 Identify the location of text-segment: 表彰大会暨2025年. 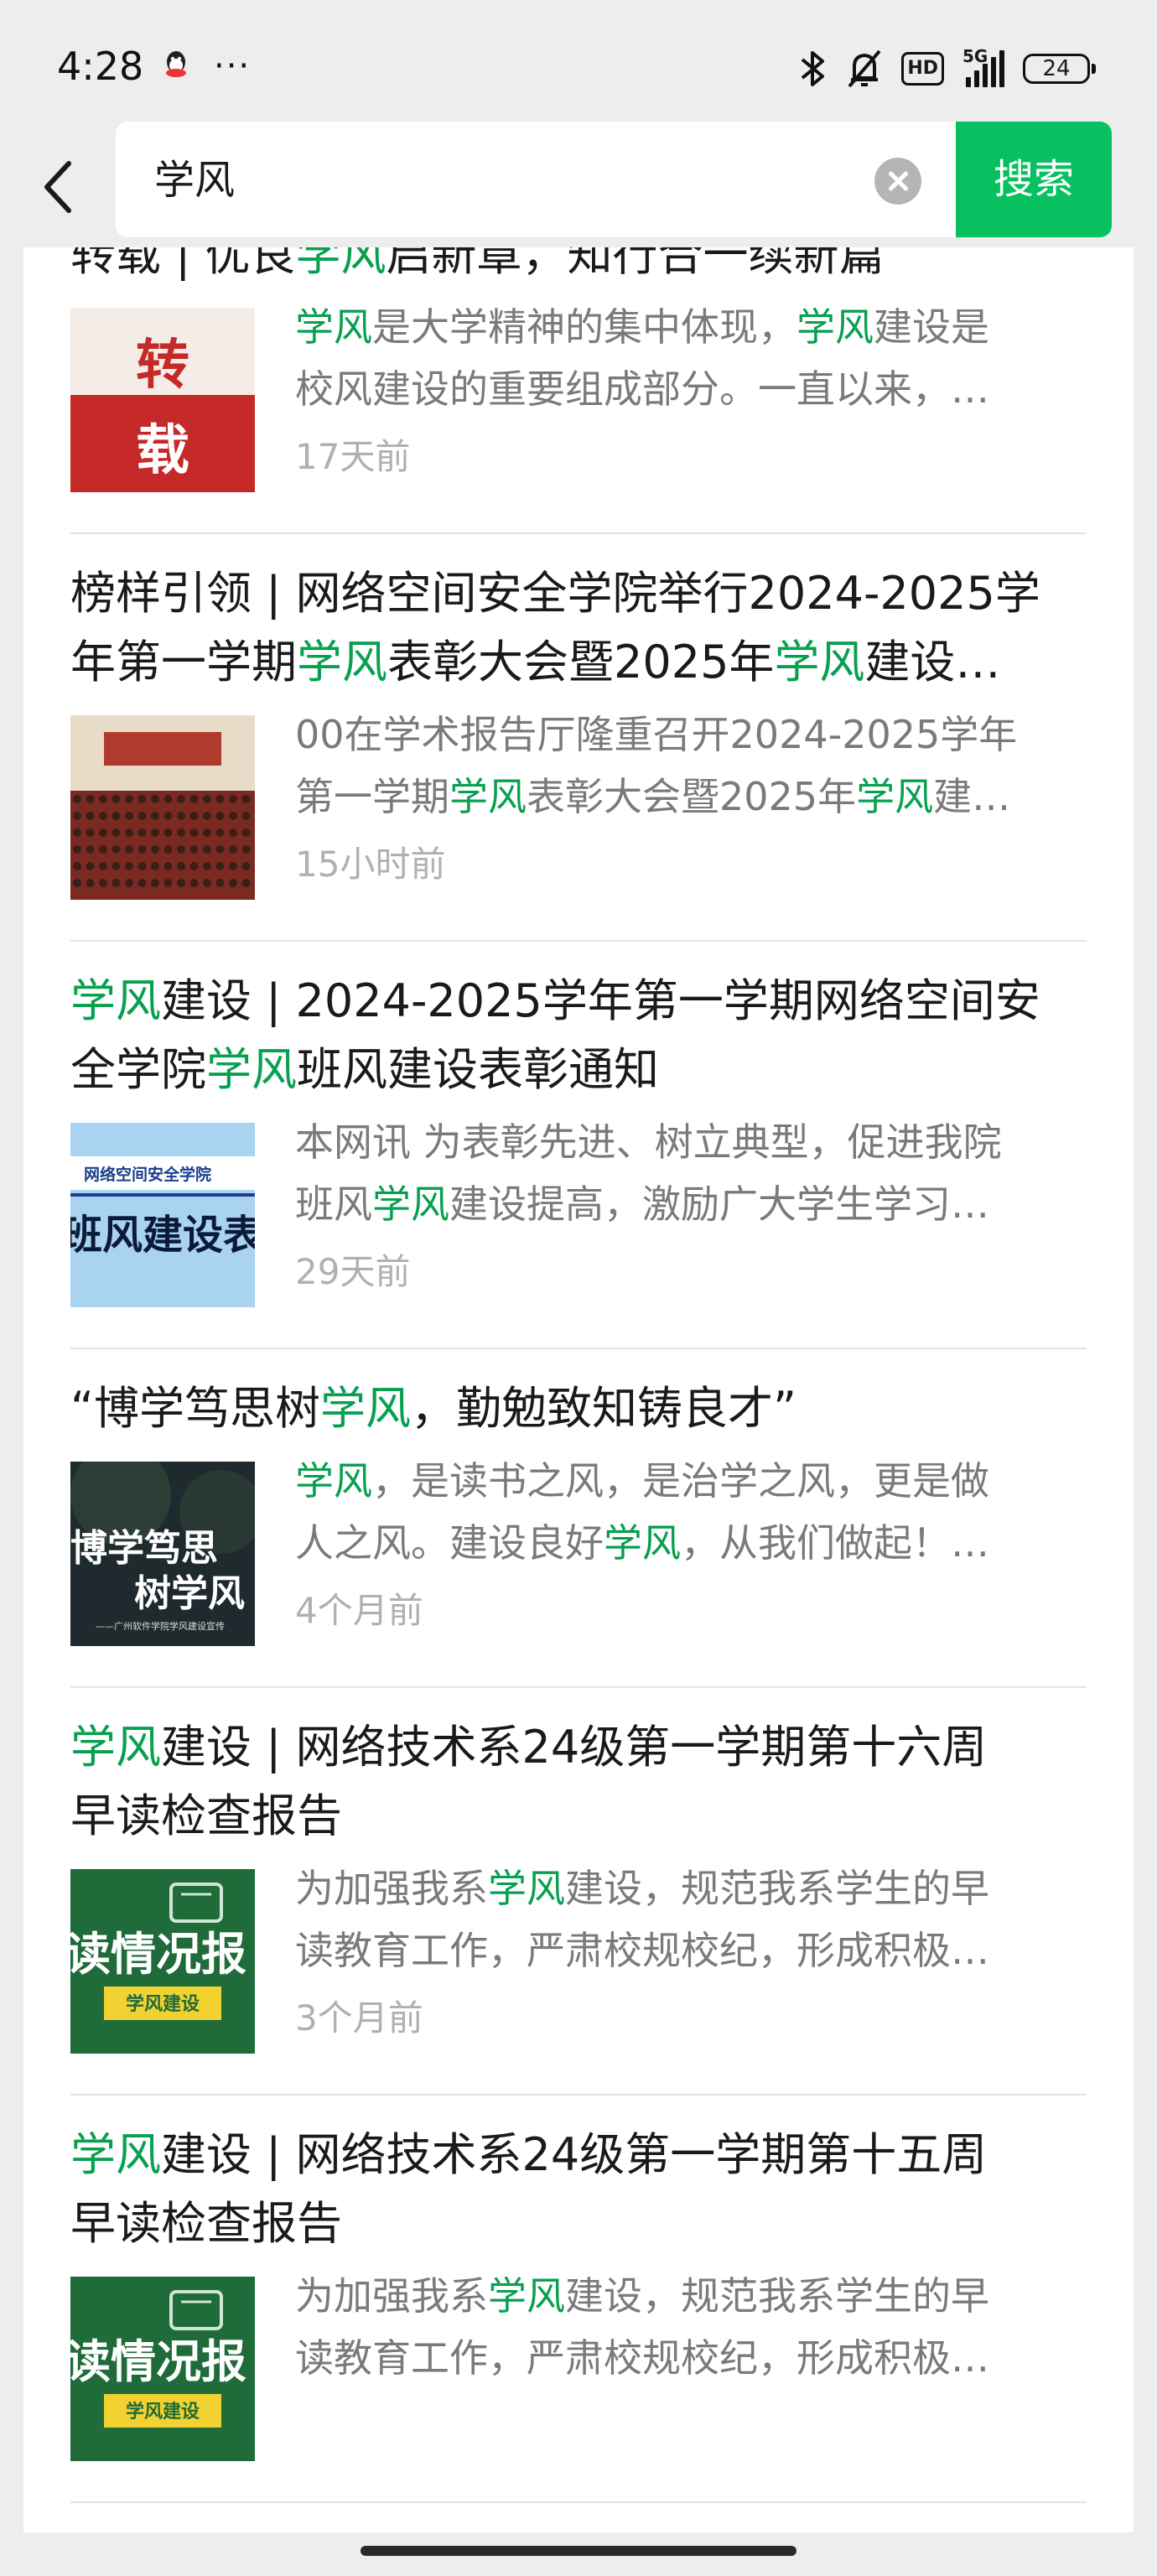
(581, 662).